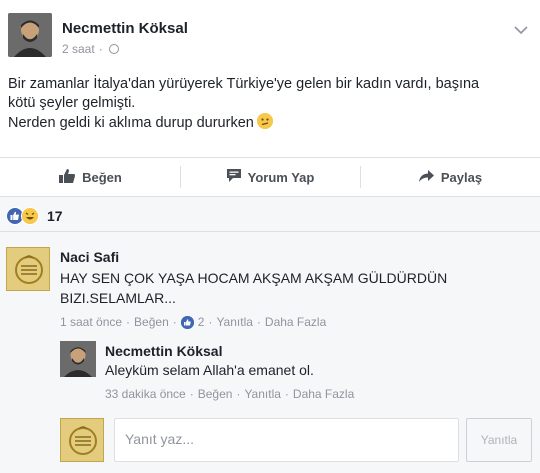 The image size is (540, 473). I want to click on reply-submit-button: Yanıtla, so click(499, 440).